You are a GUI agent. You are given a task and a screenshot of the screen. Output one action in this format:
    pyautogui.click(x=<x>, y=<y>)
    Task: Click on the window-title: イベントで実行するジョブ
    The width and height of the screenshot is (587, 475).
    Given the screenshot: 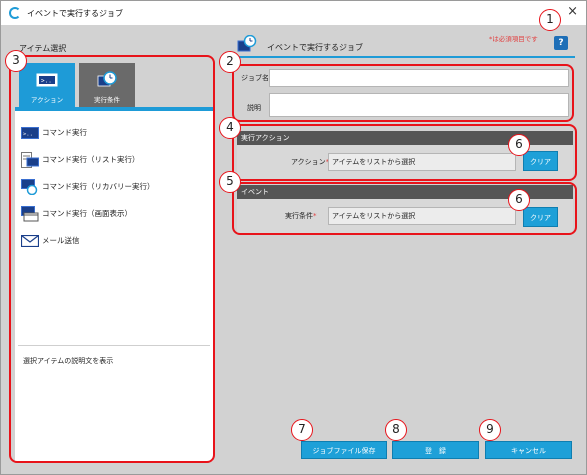 What is the action you would take?
    pyautogui.click(x=75, y=13)
    